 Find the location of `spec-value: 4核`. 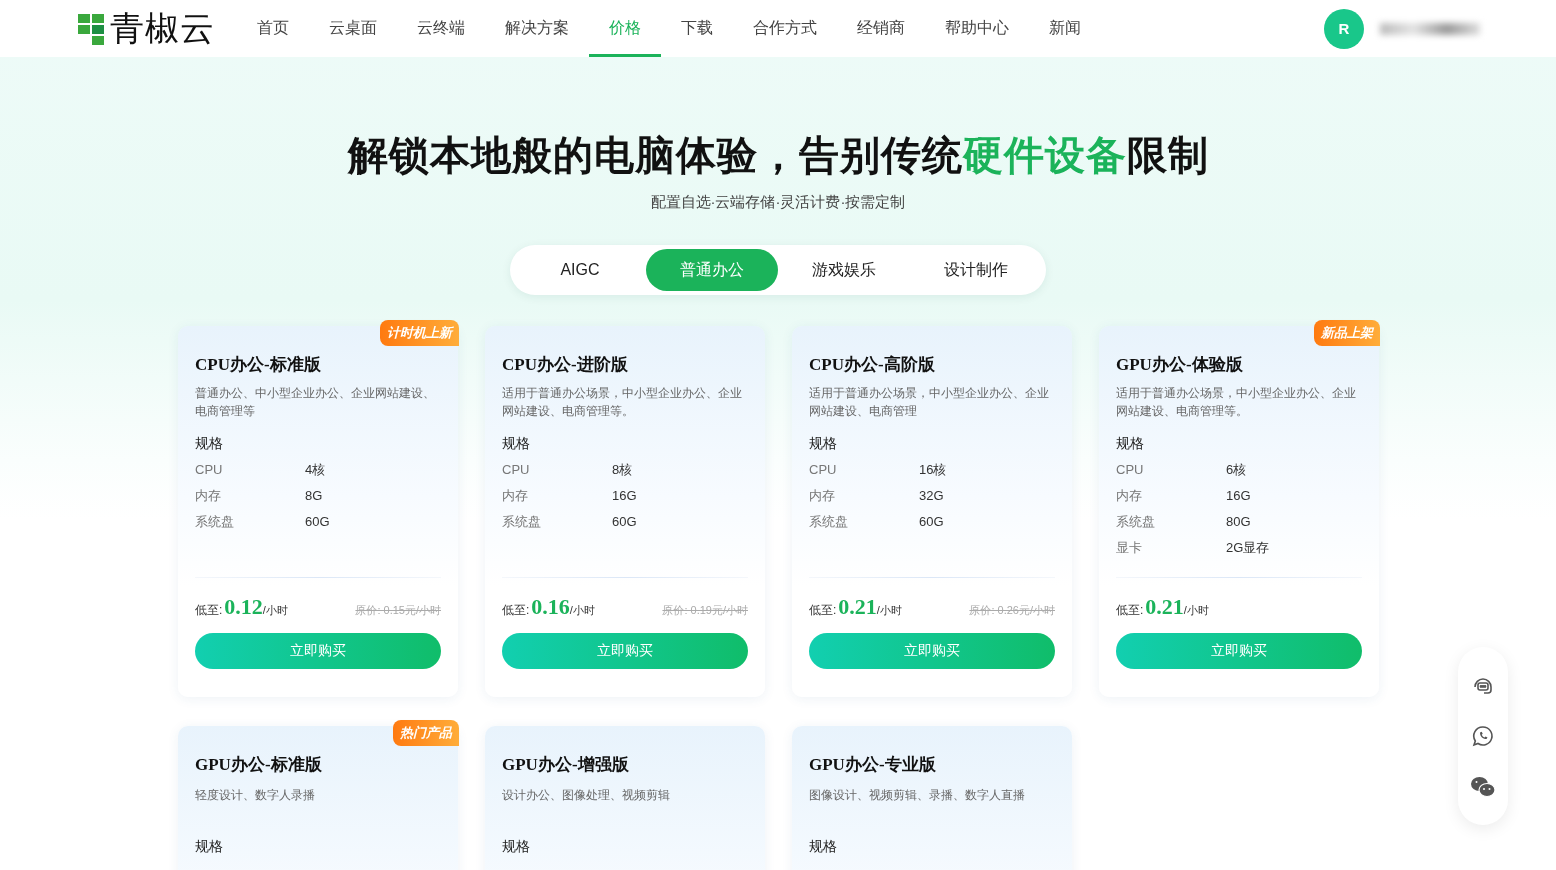

spec-value: 4核 is located at coordinates (315, 470).